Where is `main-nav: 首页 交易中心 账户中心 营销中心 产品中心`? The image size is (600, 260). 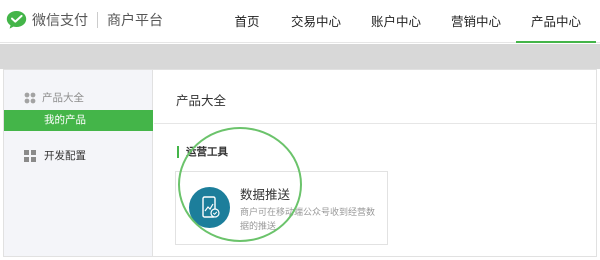
main-nav: 首页 交易中心 账户中心 营销中心 产品中心 is located at coordinates (407, 21).